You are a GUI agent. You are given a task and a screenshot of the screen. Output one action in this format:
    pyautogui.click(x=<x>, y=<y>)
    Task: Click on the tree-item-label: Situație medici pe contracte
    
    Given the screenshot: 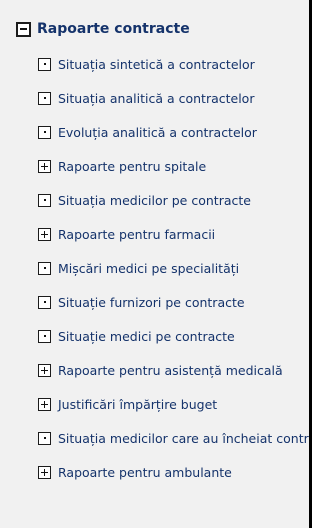 What is the action you would take?
    pyautogui.click(x=146, y=336)
    